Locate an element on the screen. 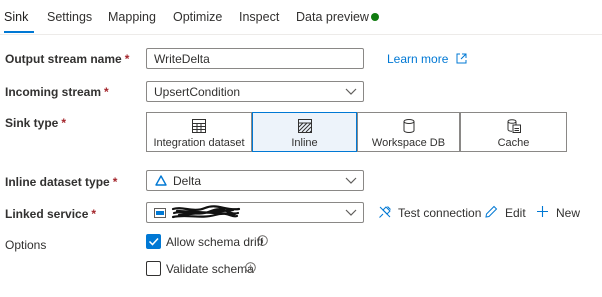  output-stream-label: Output stream name * is located at coordinates (67, 59).